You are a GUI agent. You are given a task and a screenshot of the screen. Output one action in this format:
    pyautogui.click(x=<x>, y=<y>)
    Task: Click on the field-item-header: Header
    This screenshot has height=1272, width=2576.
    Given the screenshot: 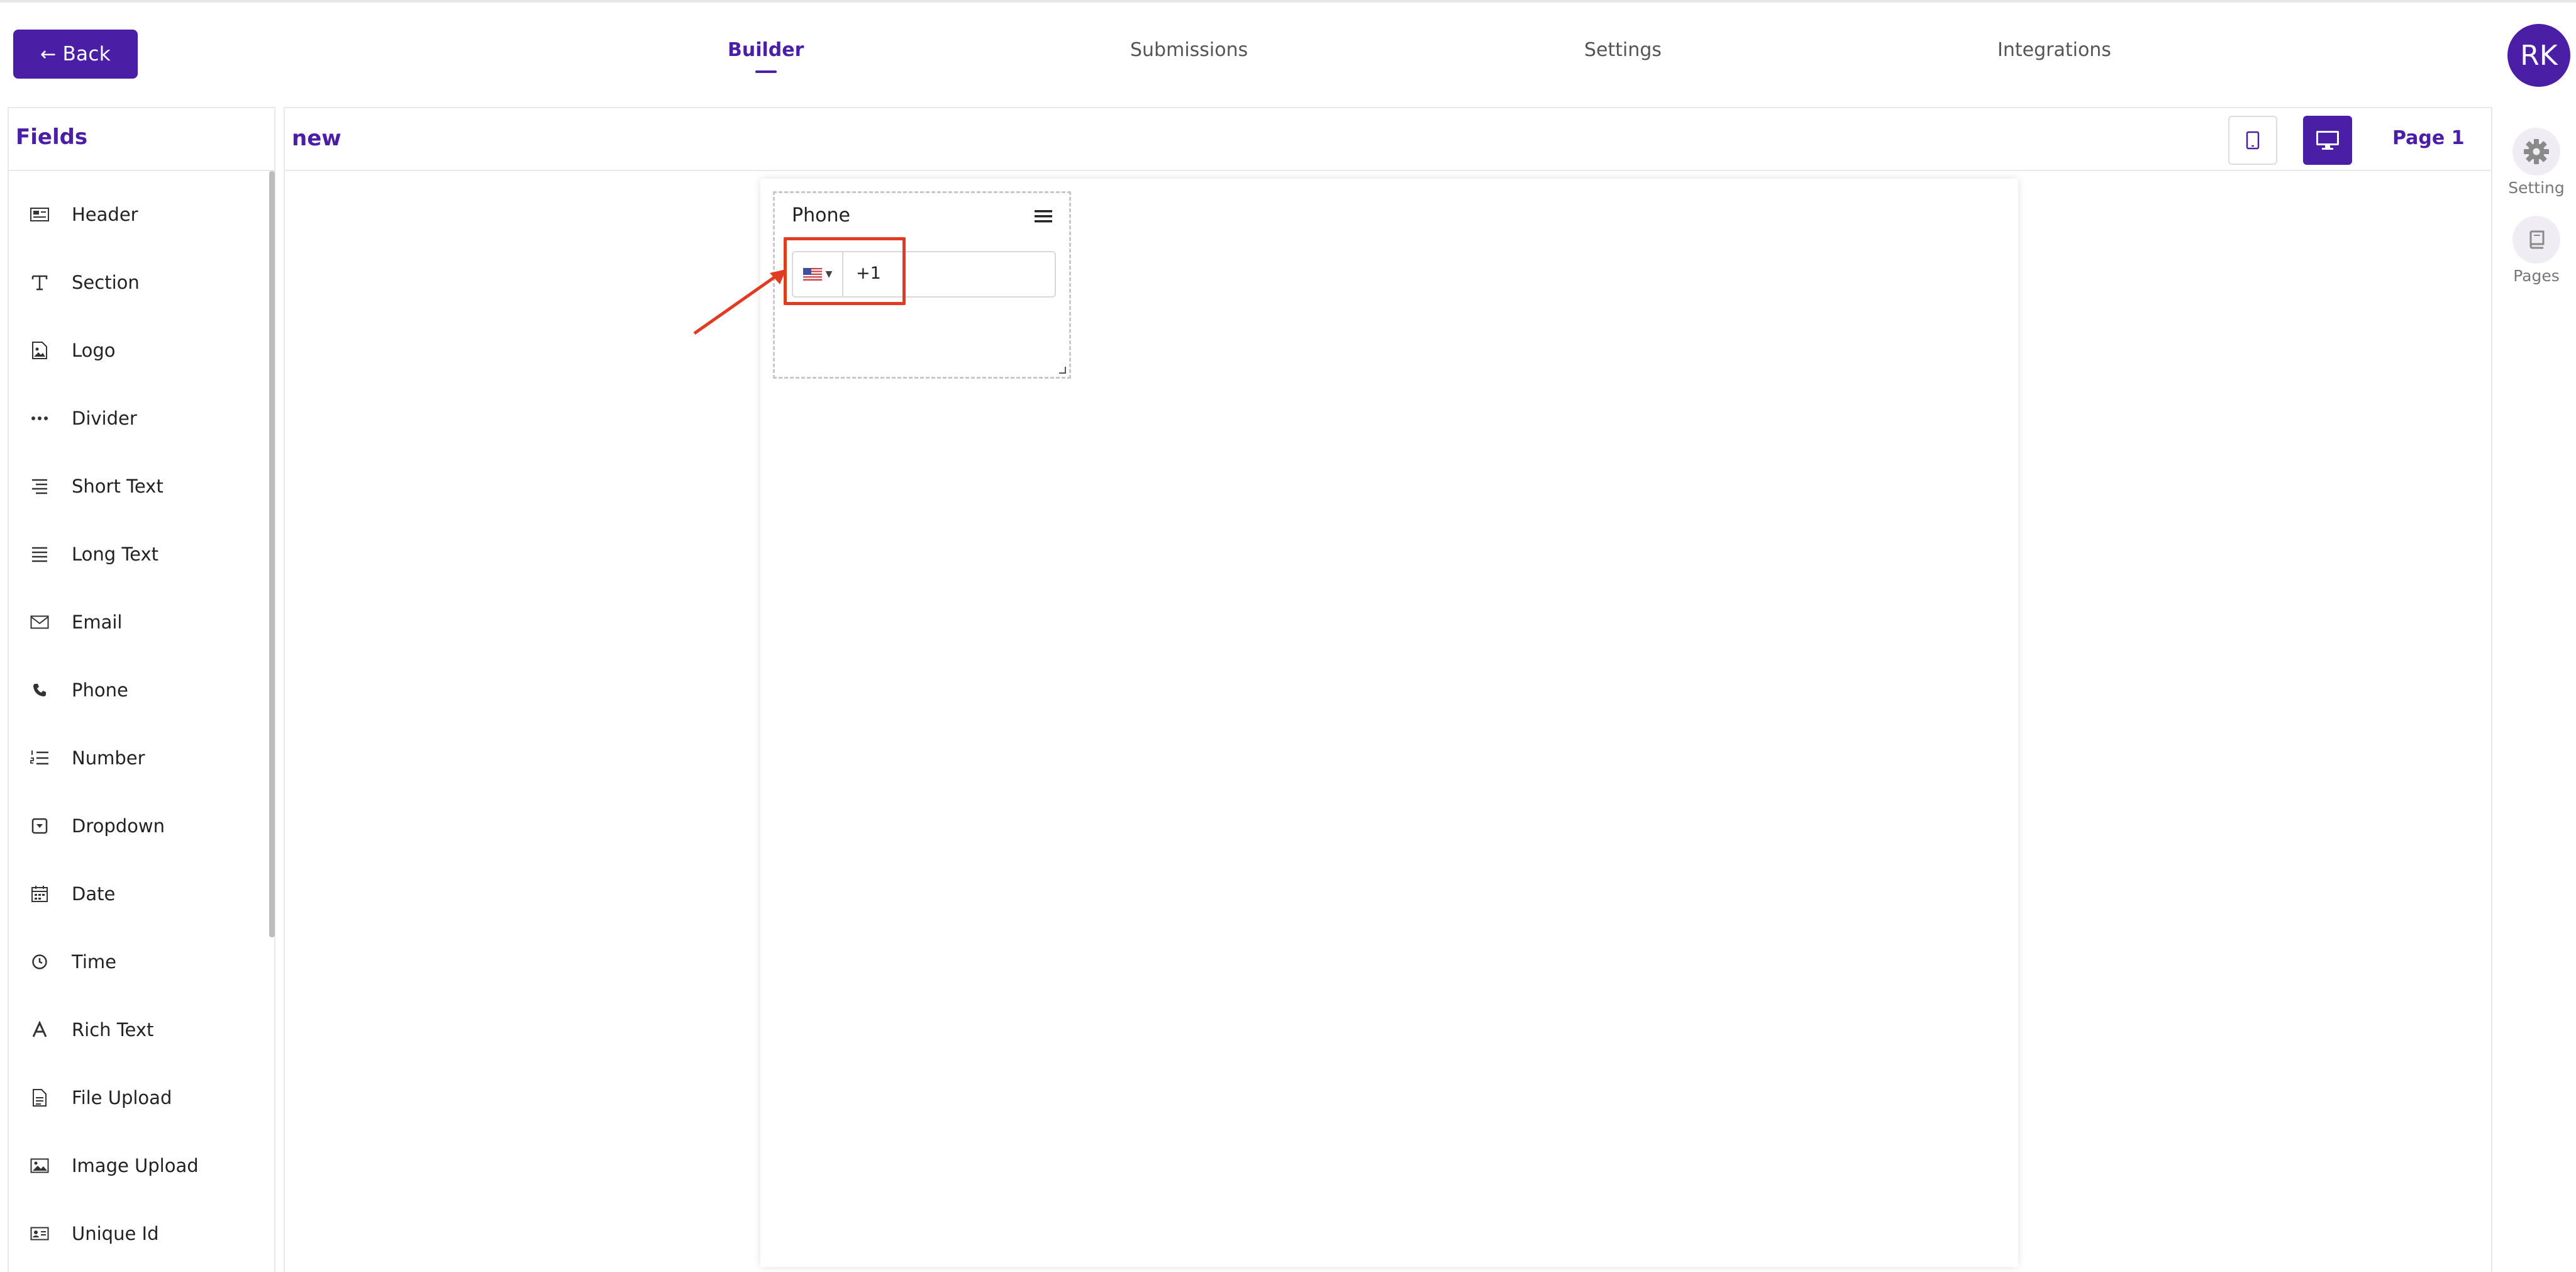 What is the action you would take?
    pyautogui.click(x=134, y=214)
    